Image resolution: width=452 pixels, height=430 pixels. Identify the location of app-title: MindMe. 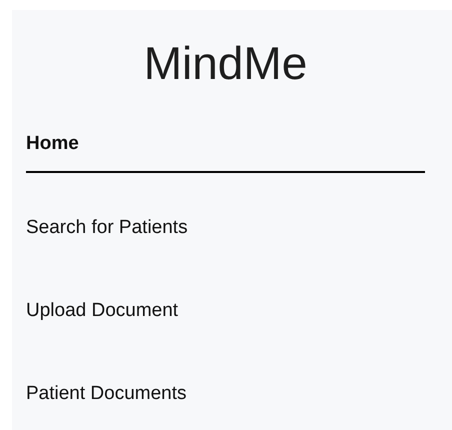
(225, 63).